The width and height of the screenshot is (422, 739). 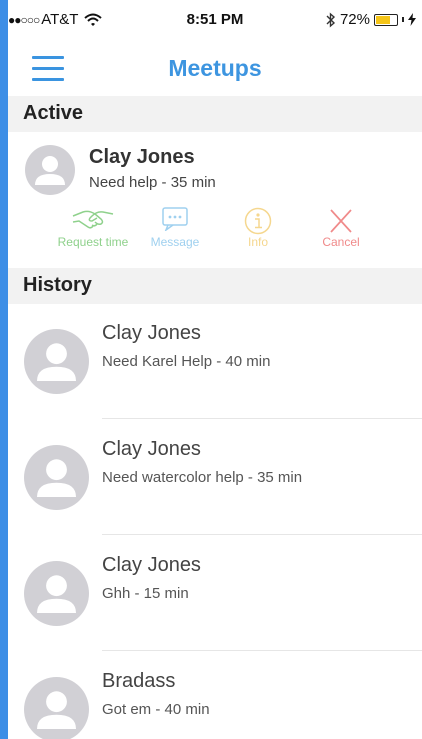 What do you see at coordinates (93, 242) in the screenshot?
I see `request-time-label: Request time` at bounding box center [93, 242].